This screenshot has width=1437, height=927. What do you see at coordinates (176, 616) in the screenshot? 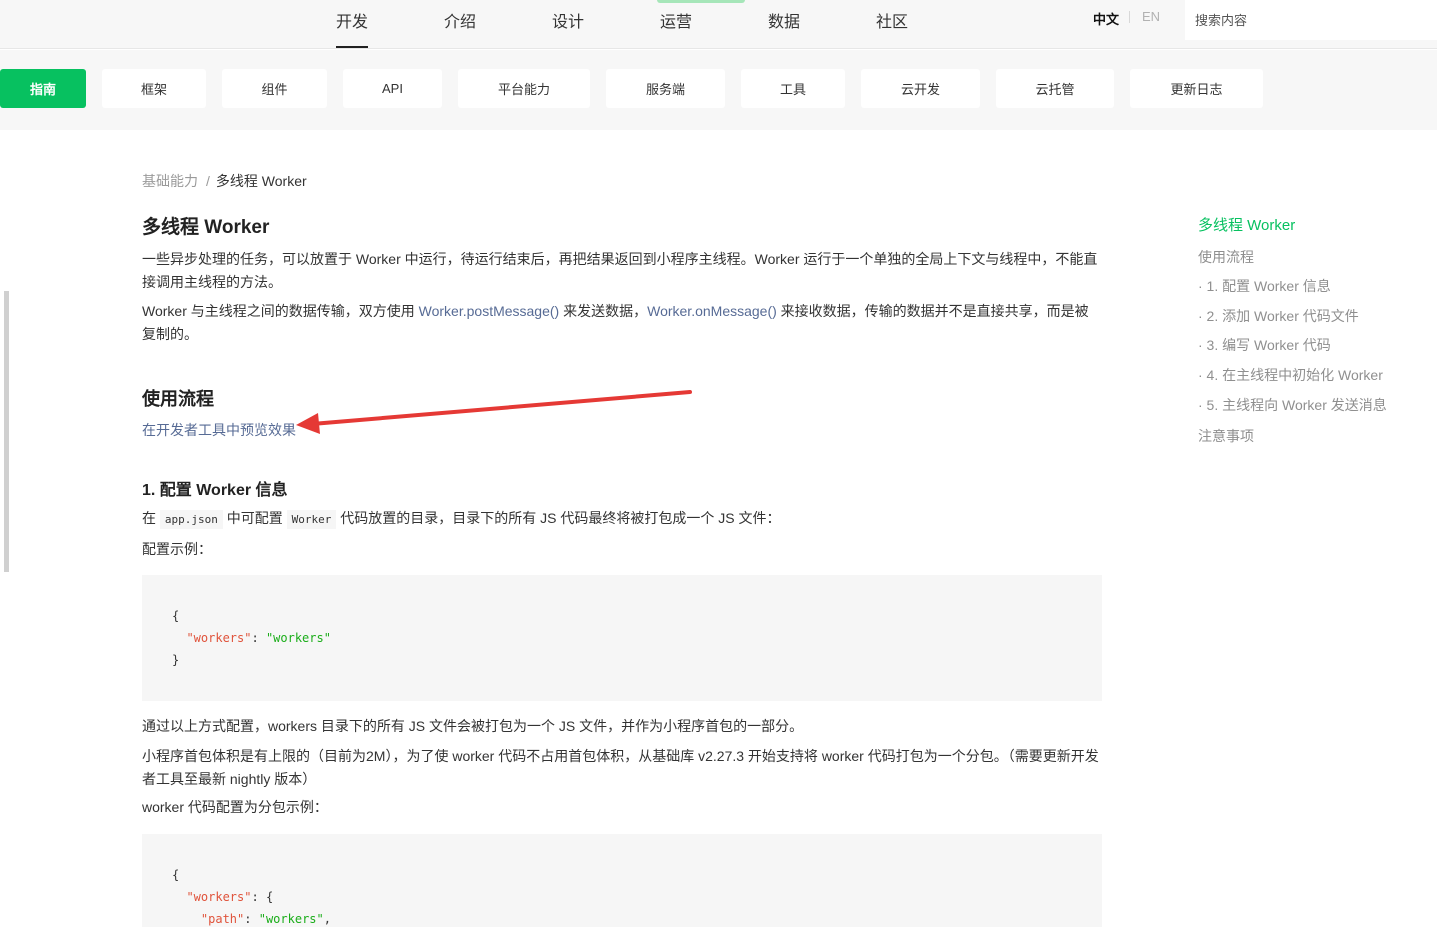
I see `code1-open-brace: {` at bounding box center [176, 616].